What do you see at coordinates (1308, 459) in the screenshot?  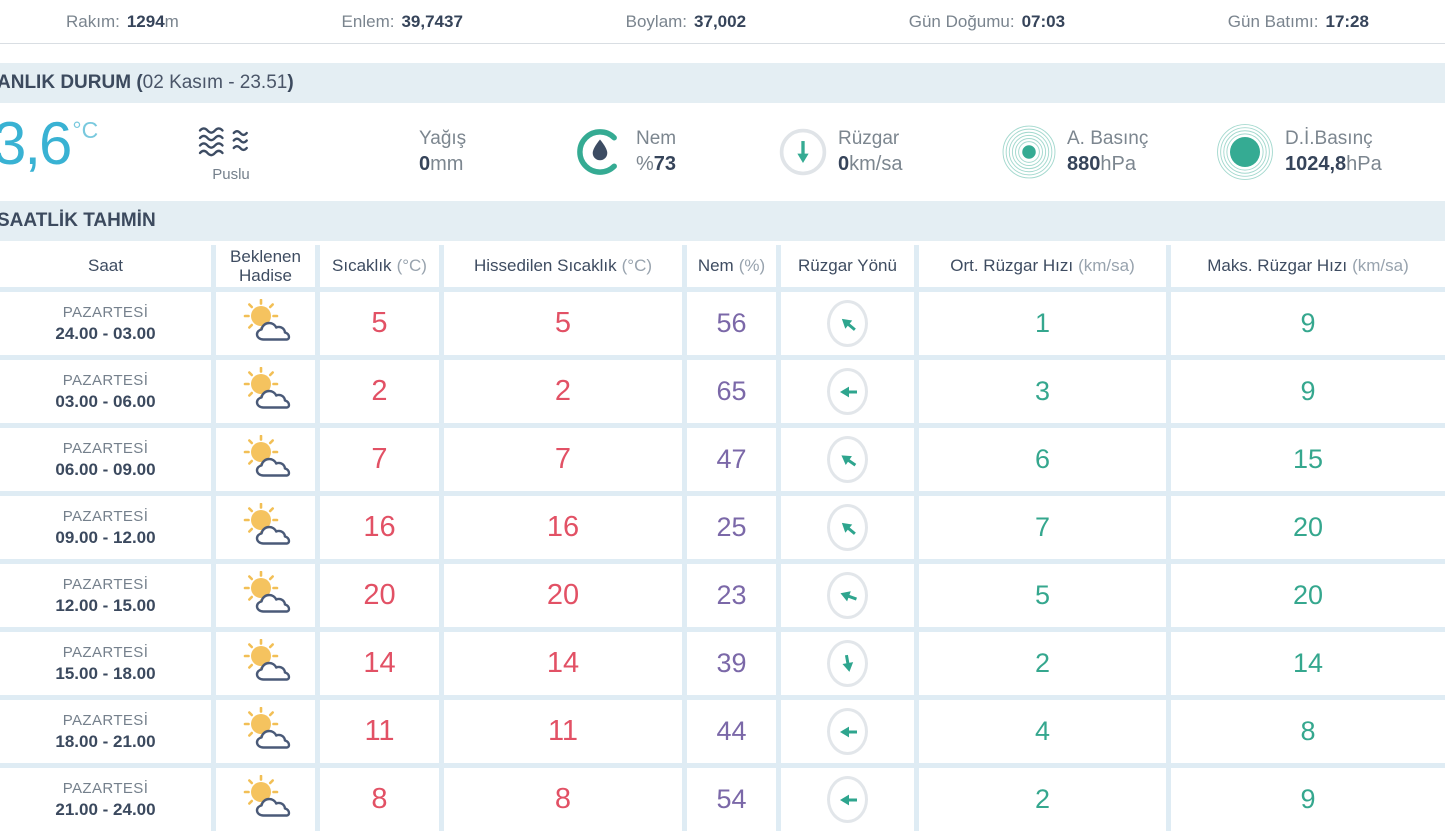 I see `max-wind-cell: 15` at bounding box center [1308, 459].